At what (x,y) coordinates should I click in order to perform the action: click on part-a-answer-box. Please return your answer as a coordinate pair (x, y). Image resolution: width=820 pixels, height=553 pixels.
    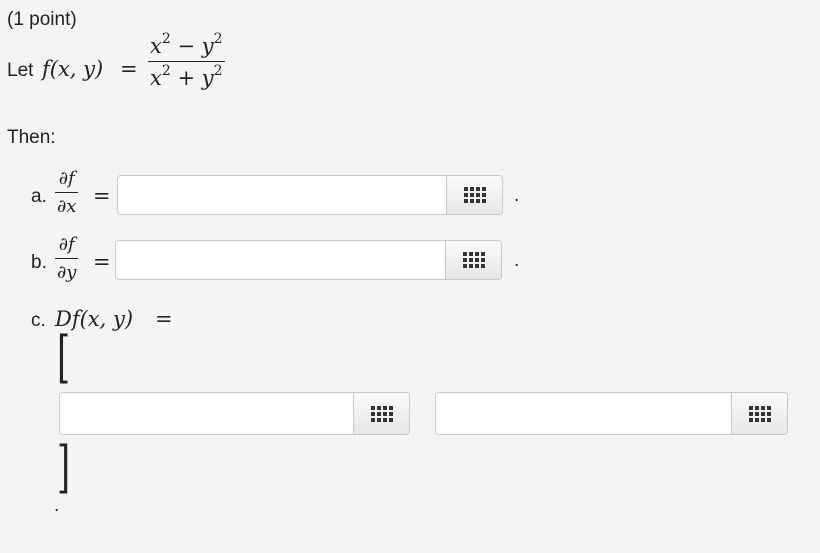
    Looking at the image, I should click on (310, 195).